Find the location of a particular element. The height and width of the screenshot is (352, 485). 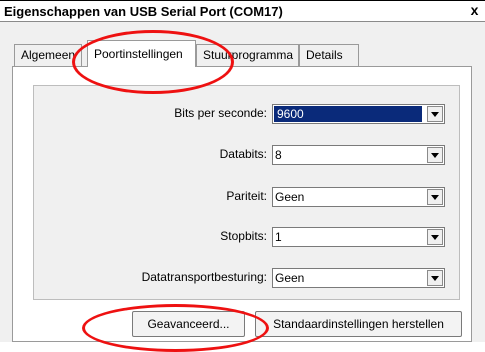

stopbits-value: 1 is located at coordinates (278, 237).